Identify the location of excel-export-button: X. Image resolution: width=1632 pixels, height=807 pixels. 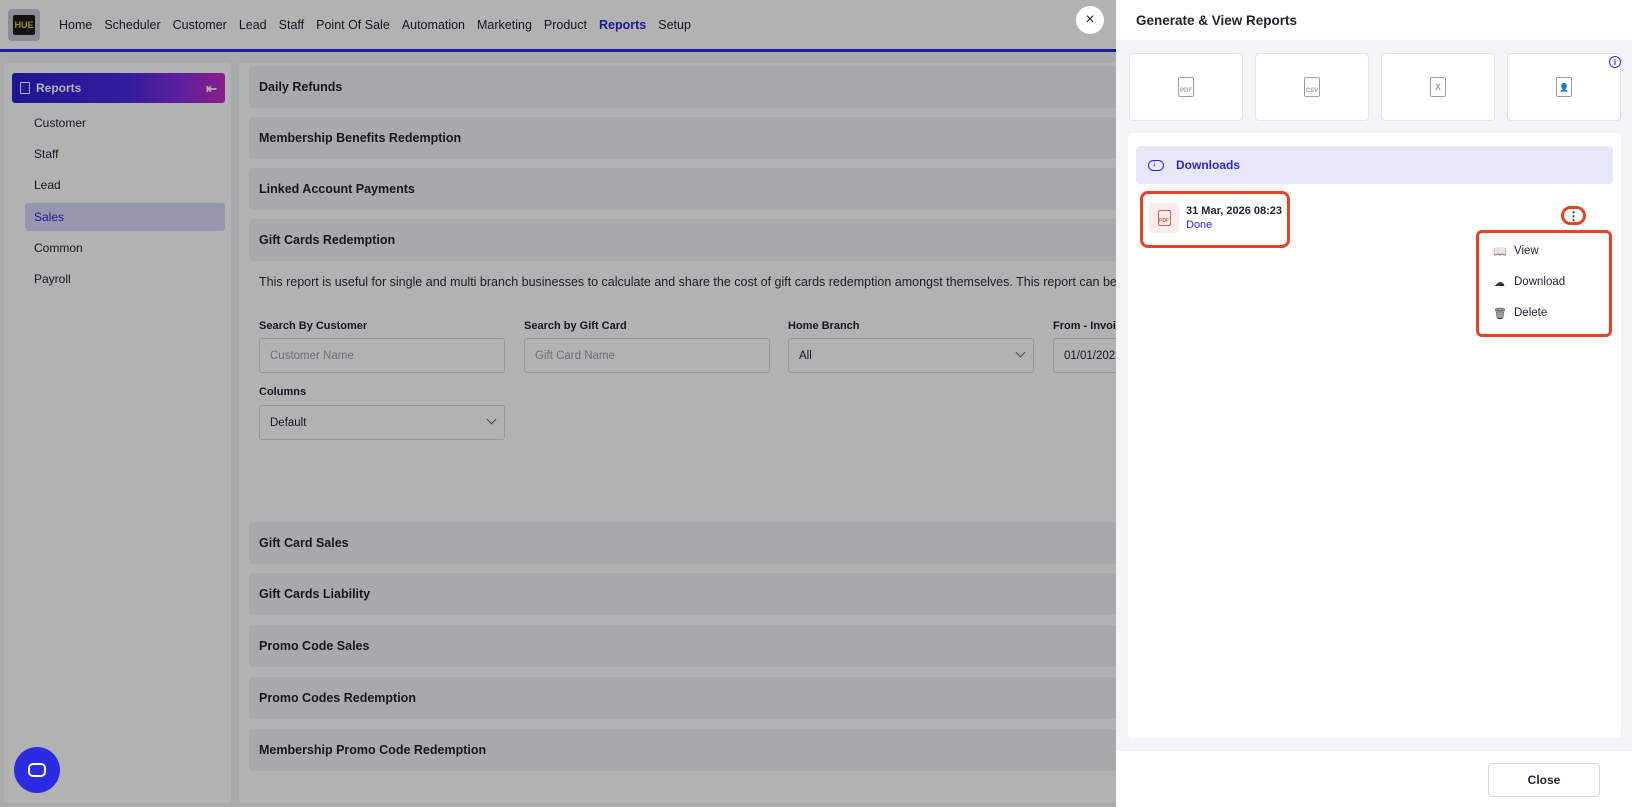
(1438, 87).